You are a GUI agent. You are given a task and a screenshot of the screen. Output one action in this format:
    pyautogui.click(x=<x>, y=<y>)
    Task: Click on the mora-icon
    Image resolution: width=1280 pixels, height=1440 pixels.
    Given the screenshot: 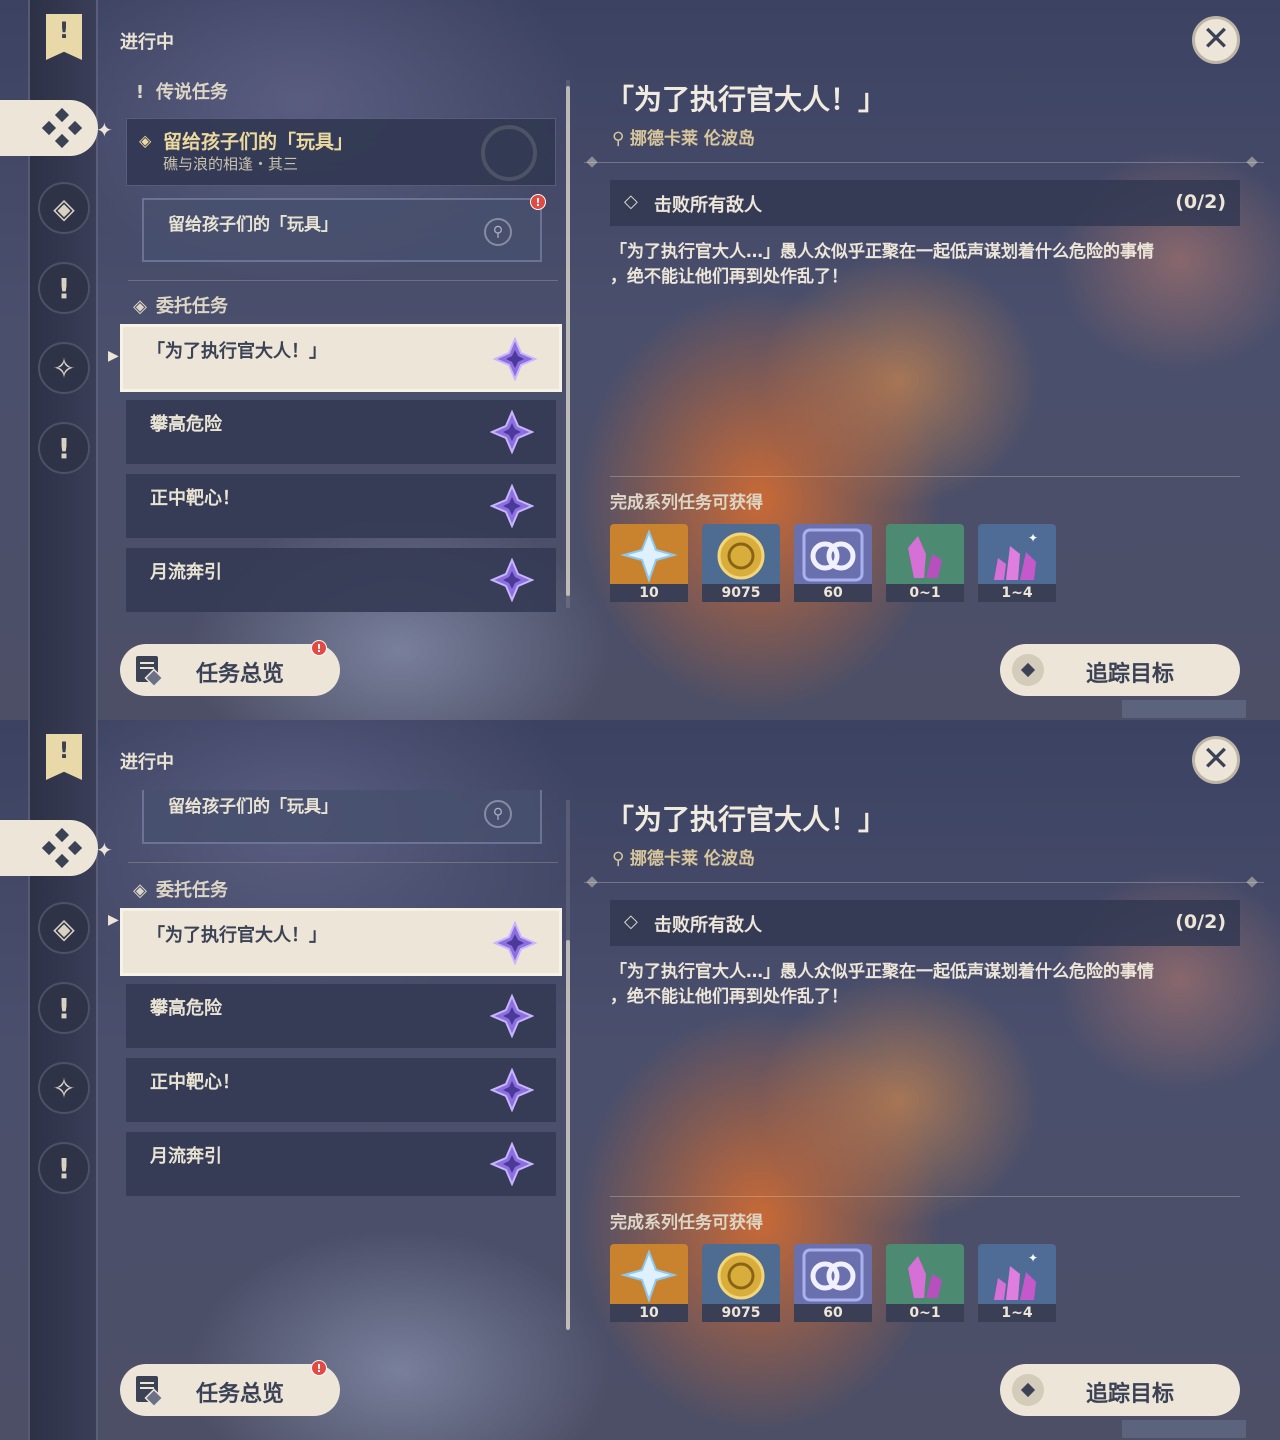 What is the action you would take?
    pyautogui.click(x=741, y=1275)
    